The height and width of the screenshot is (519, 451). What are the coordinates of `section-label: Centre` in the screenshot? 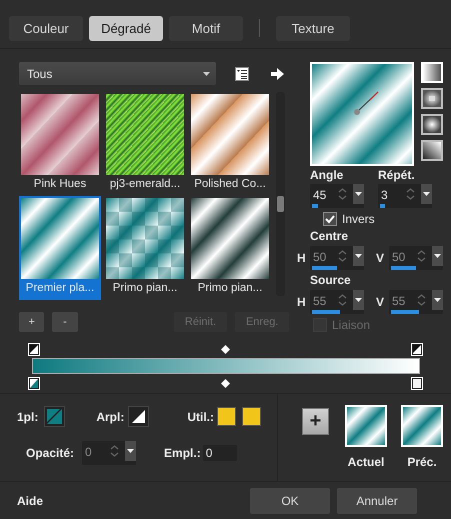 It's located at (329, 236).